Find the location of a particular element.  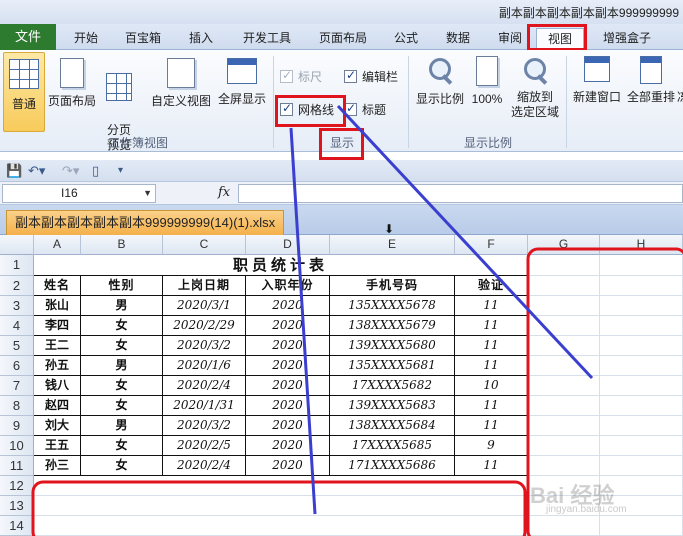

row-header: 9 is located at coordinates (17, 426).